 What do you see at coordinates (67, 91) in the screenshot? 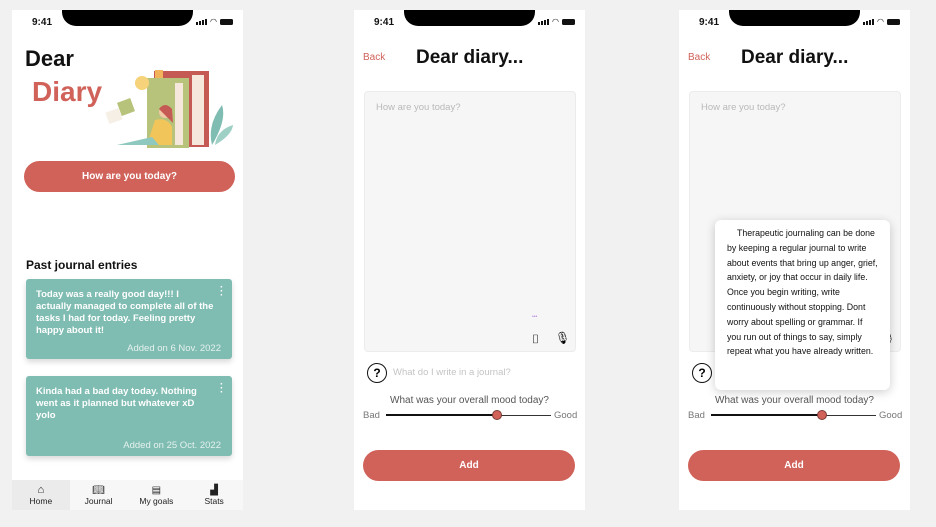
I see `app-title-diary: Diary` at bounding box center [67, 91].